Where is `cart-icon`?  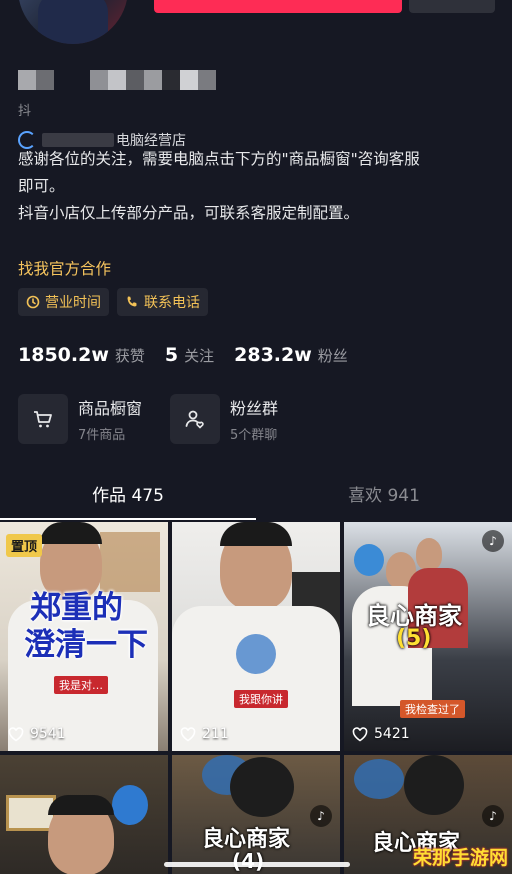
cart-icon is located at coordinates (43, 419).